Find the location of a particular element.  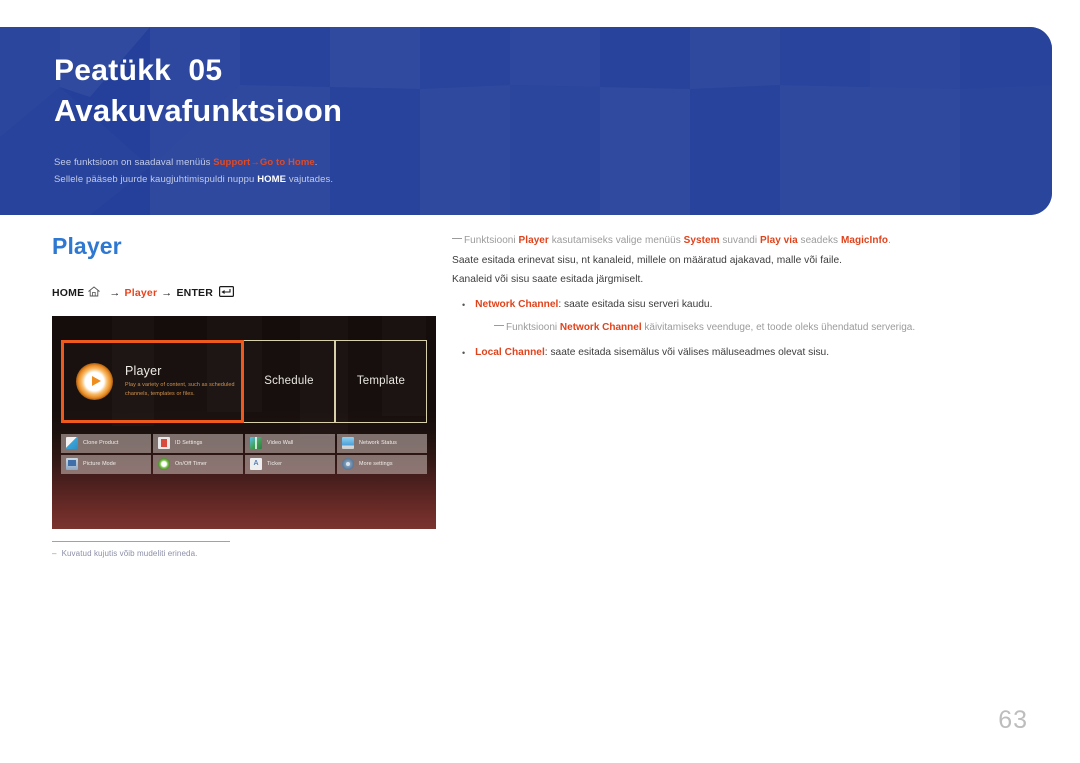

chapter-label: Peatükk 05 is located at coordinates (138, 70).